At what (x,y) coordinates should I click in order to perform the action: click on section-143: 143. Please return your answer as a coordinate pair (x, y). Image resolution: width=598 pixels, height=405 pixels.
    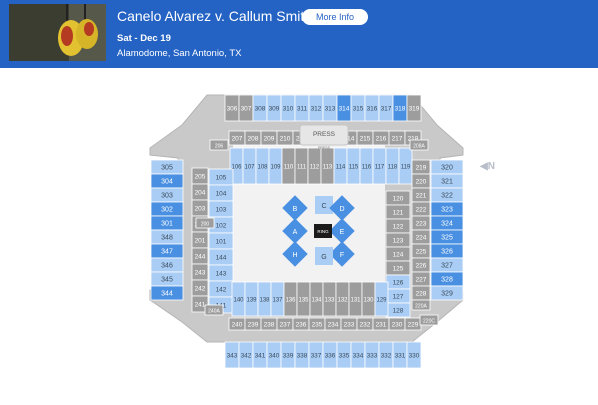
    Looking at the image, I should click on (221, 273).